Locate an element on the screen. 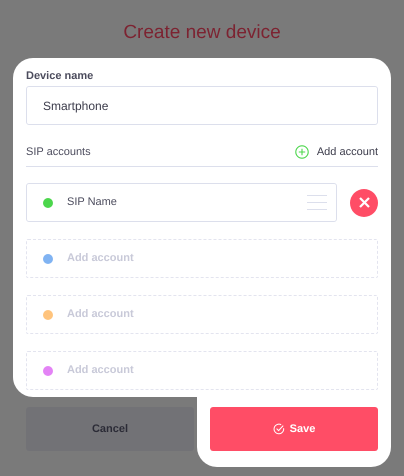  account-name: SIP Name is located at coordinates (92, 202).